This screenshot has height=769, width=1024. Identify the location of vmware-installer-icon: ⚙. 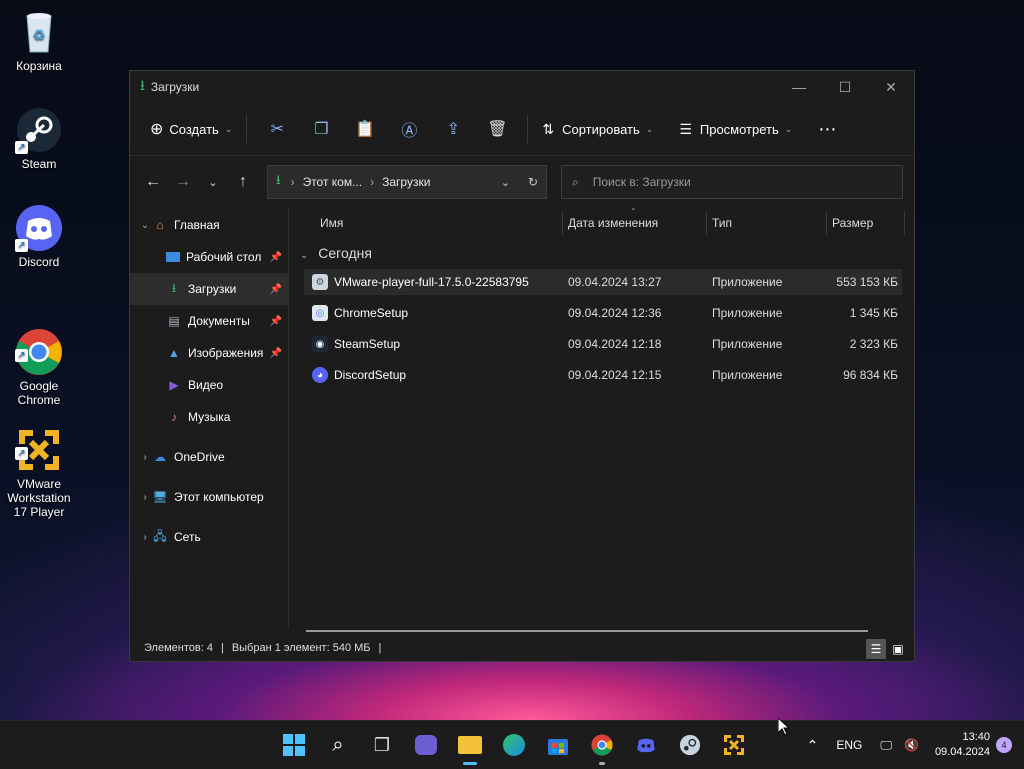
(320, 282).